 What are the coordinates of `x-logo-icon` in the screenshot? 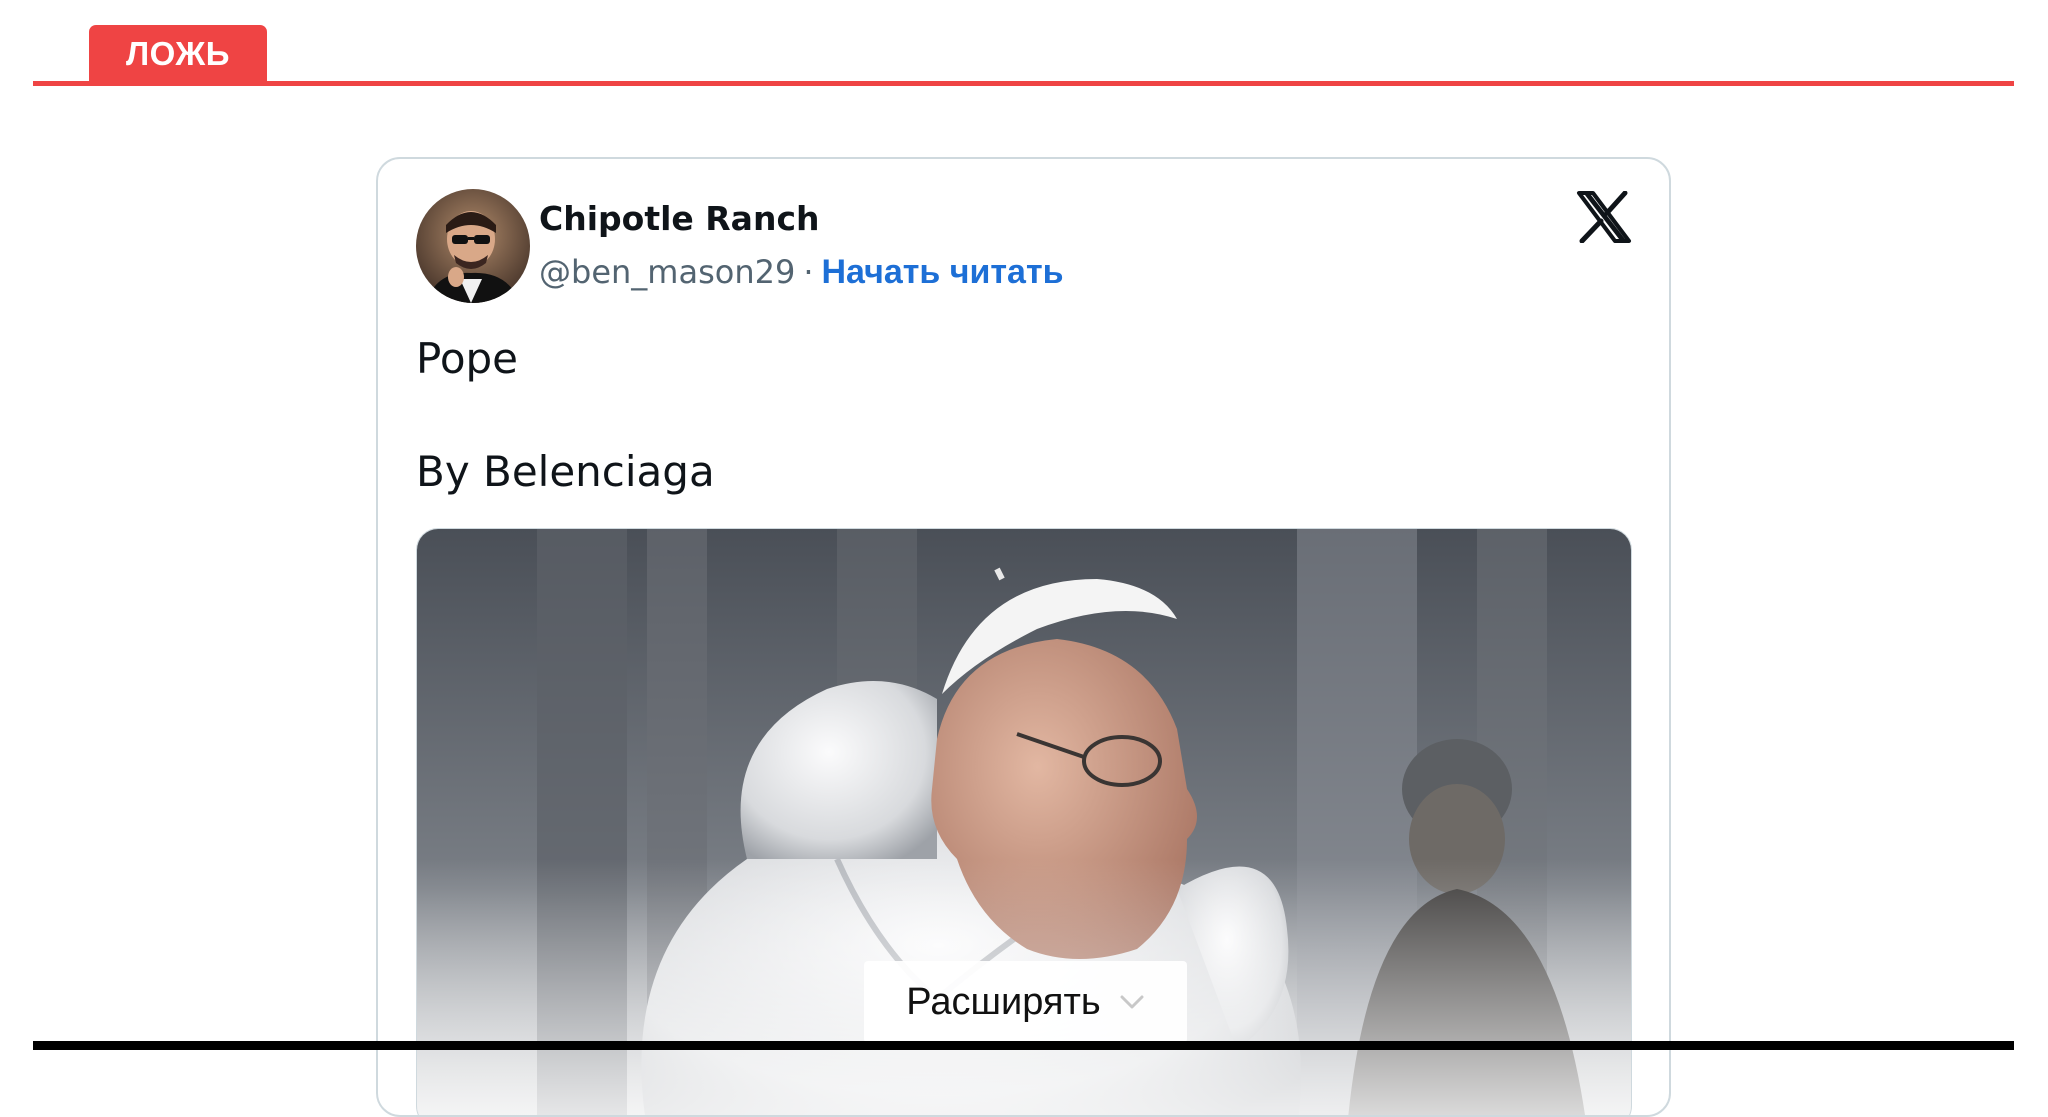 It's located at (1604, 217).